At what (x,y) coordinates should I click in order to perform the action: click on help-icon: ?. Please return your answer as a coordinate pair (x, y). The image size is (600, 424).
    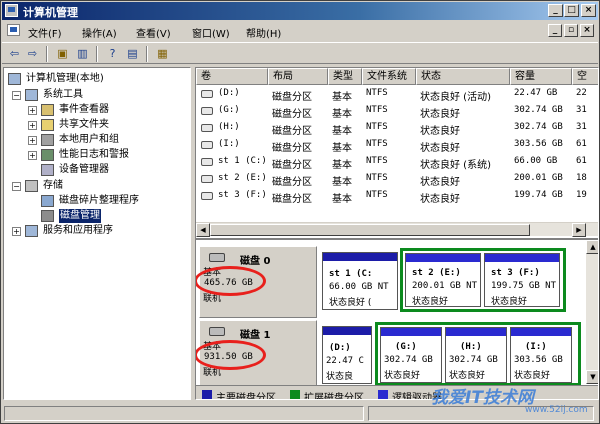
    Looking at the image, I should click on (112, 54).